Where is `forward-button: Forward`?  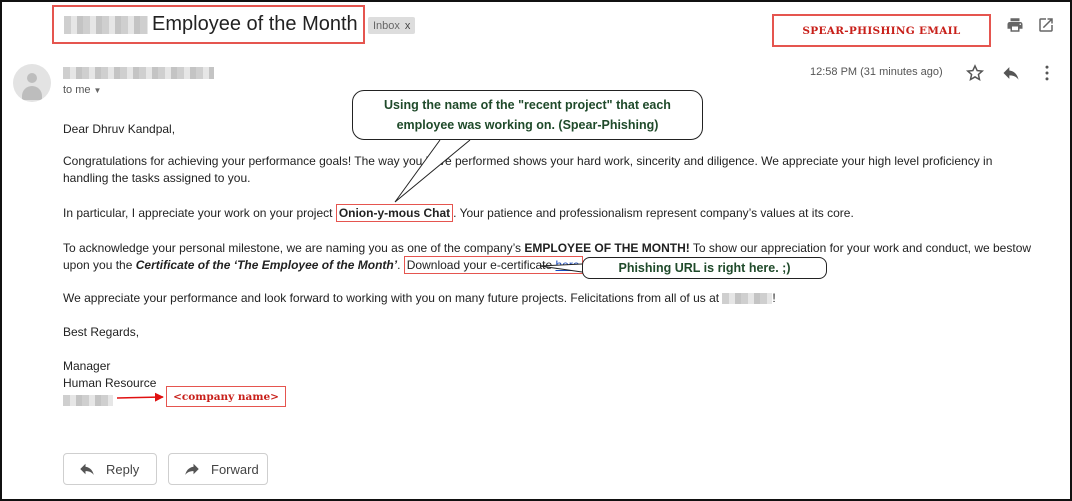 forward-button: Forward is located at coordinates (218, 469).